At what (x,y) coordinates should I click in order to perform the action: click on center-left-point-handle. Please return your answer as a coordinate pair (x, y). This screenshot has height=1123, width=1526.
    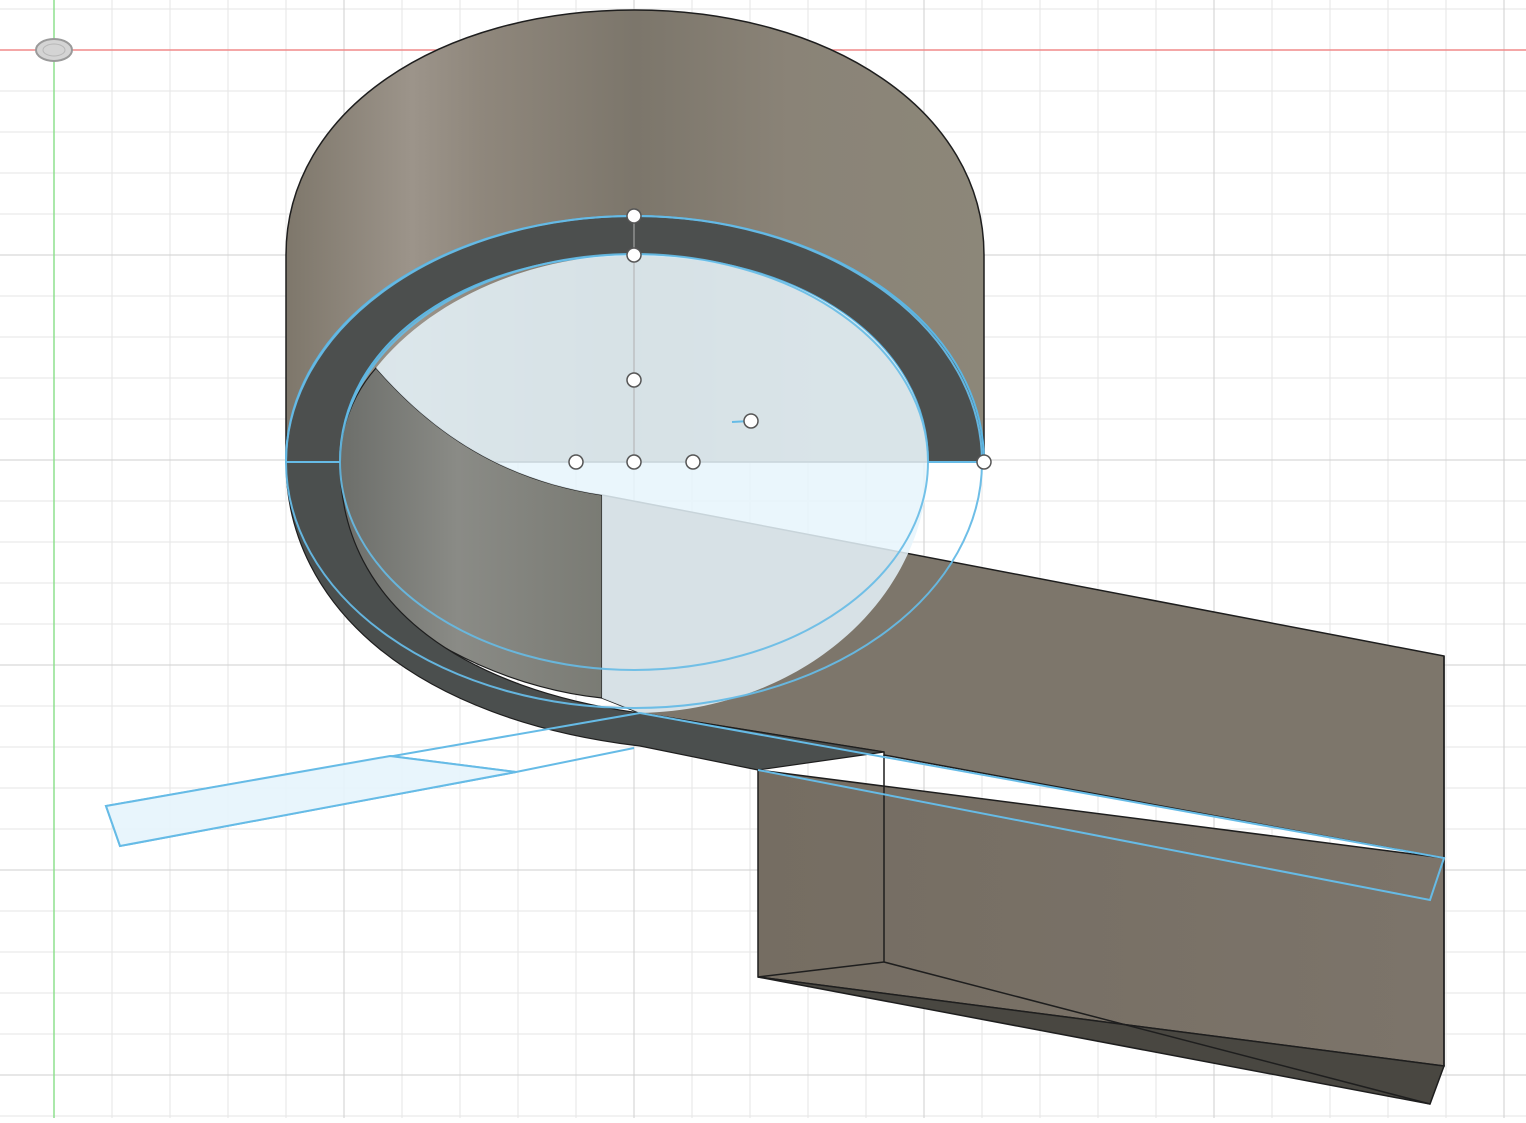
    Looking at the image, I should click on (576, 462).